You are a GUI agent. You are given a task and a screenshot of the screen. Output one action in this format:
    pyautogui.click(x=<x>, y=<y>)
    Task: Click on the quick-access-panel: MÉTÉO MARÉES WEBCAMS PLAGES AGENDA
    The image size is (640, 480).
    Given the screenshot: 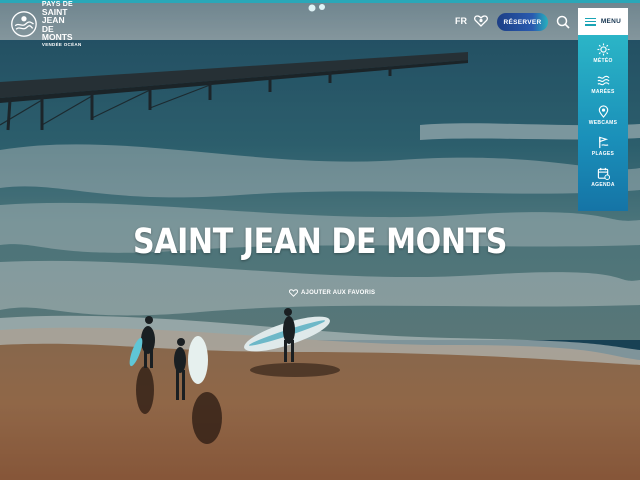 What is the action you would take?
    pyautogui.click(x=603, y=123)
    